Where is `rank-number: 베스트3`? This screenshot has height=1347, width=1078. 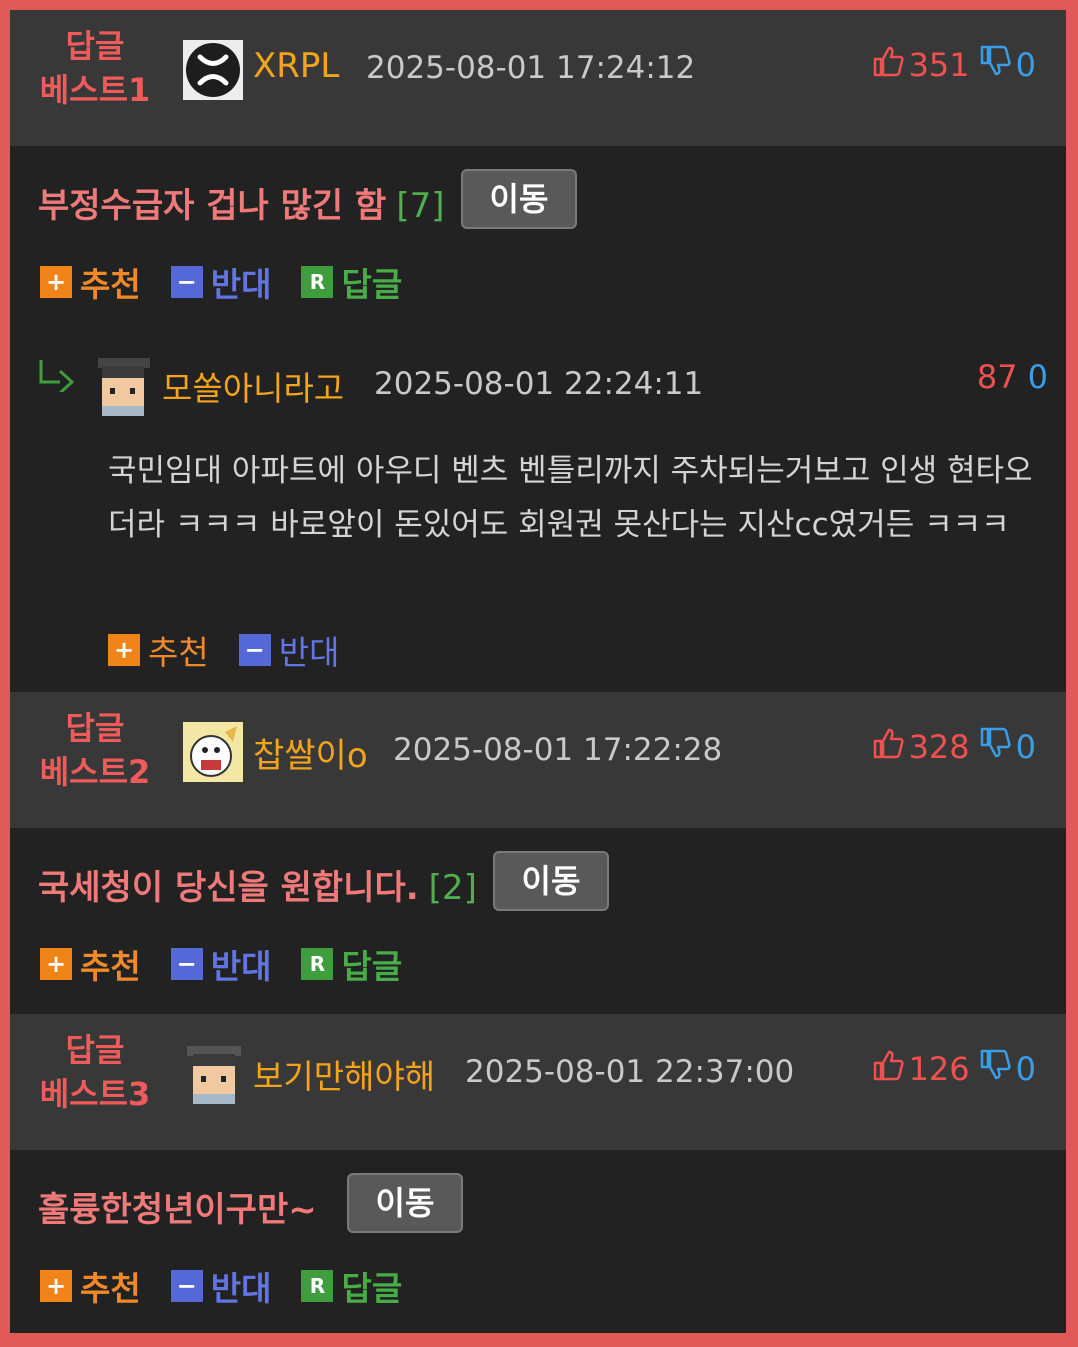
rank-number: 베스트3 is located at coordinates (95, 1094).